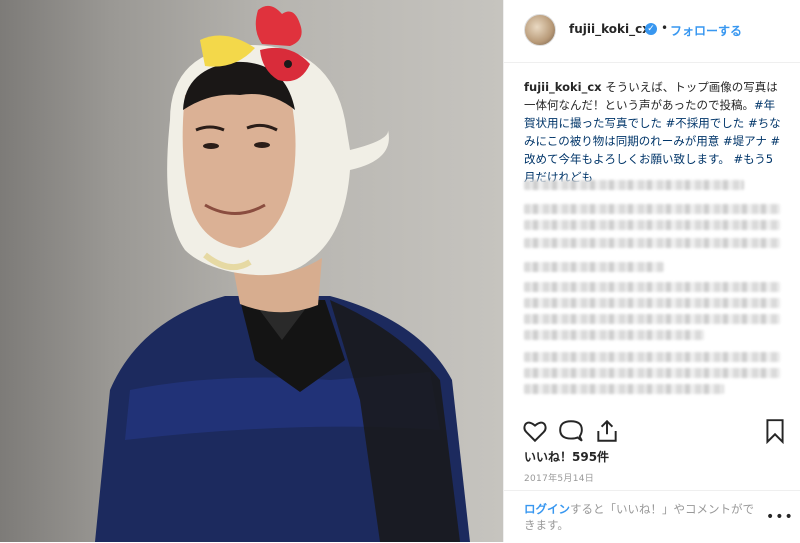  I want to click on like-count: いいね！595件, so click(566, 456).